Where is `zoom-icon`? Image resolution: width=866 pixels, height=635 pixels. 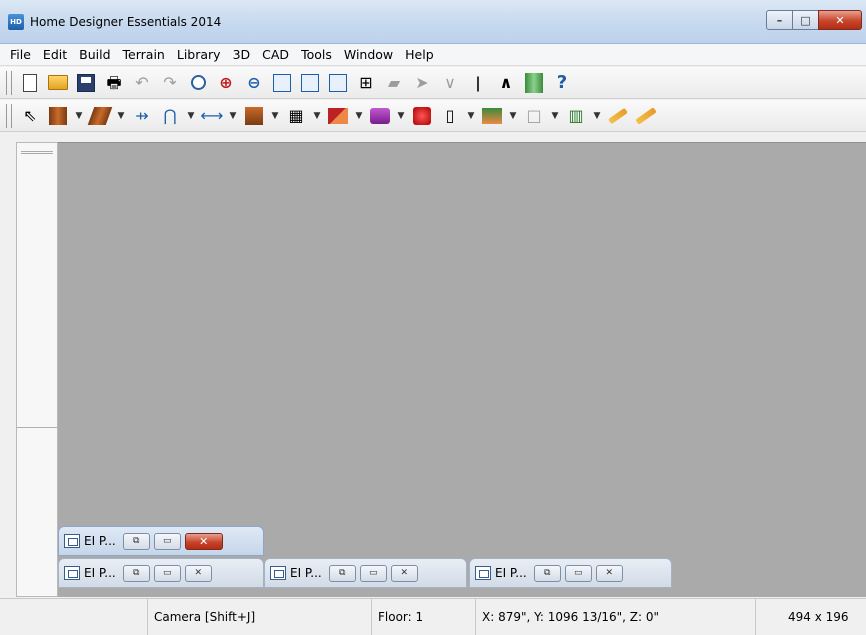 zoom-icon is located at coordinates (198, 83).